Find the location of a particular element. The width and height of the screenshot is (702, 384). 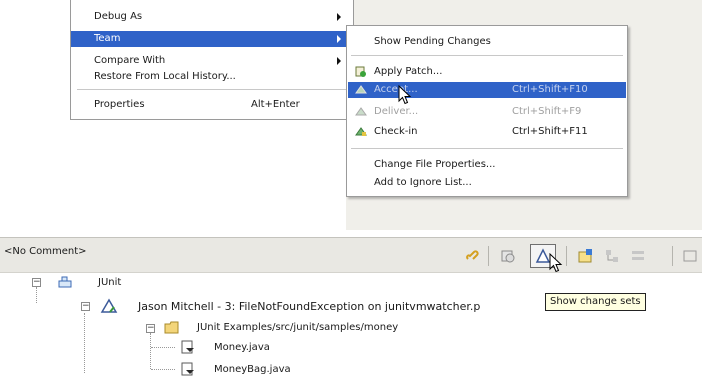

tooltip: Show change sets is located at coordinates (595, 302).